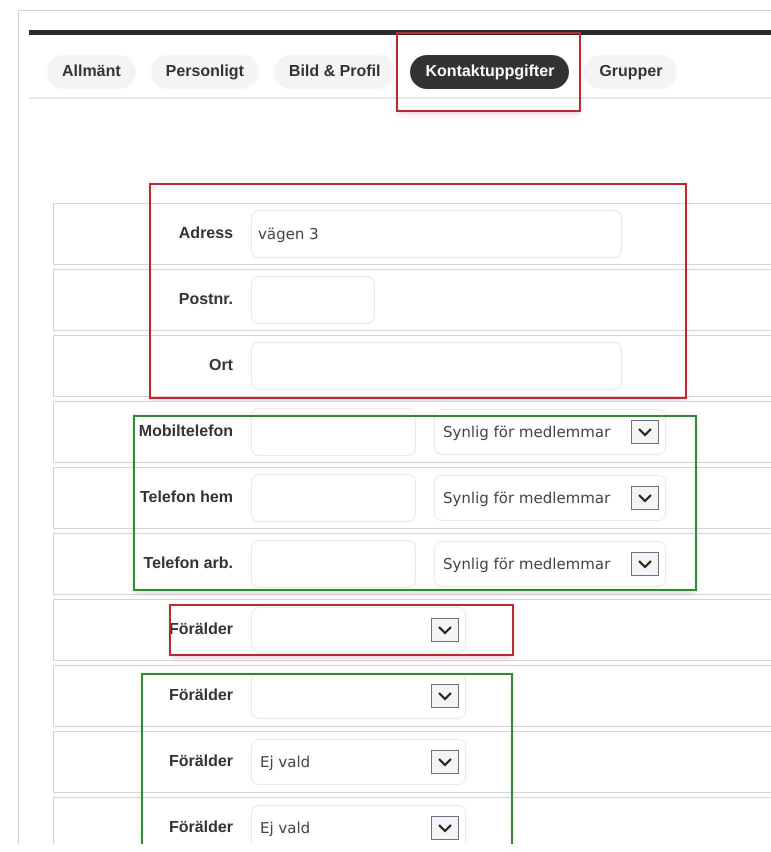  What do you see at coordinates (205, 234) in the screenshot?
I see `field-label: Adress` at bounding box center [205, 234].